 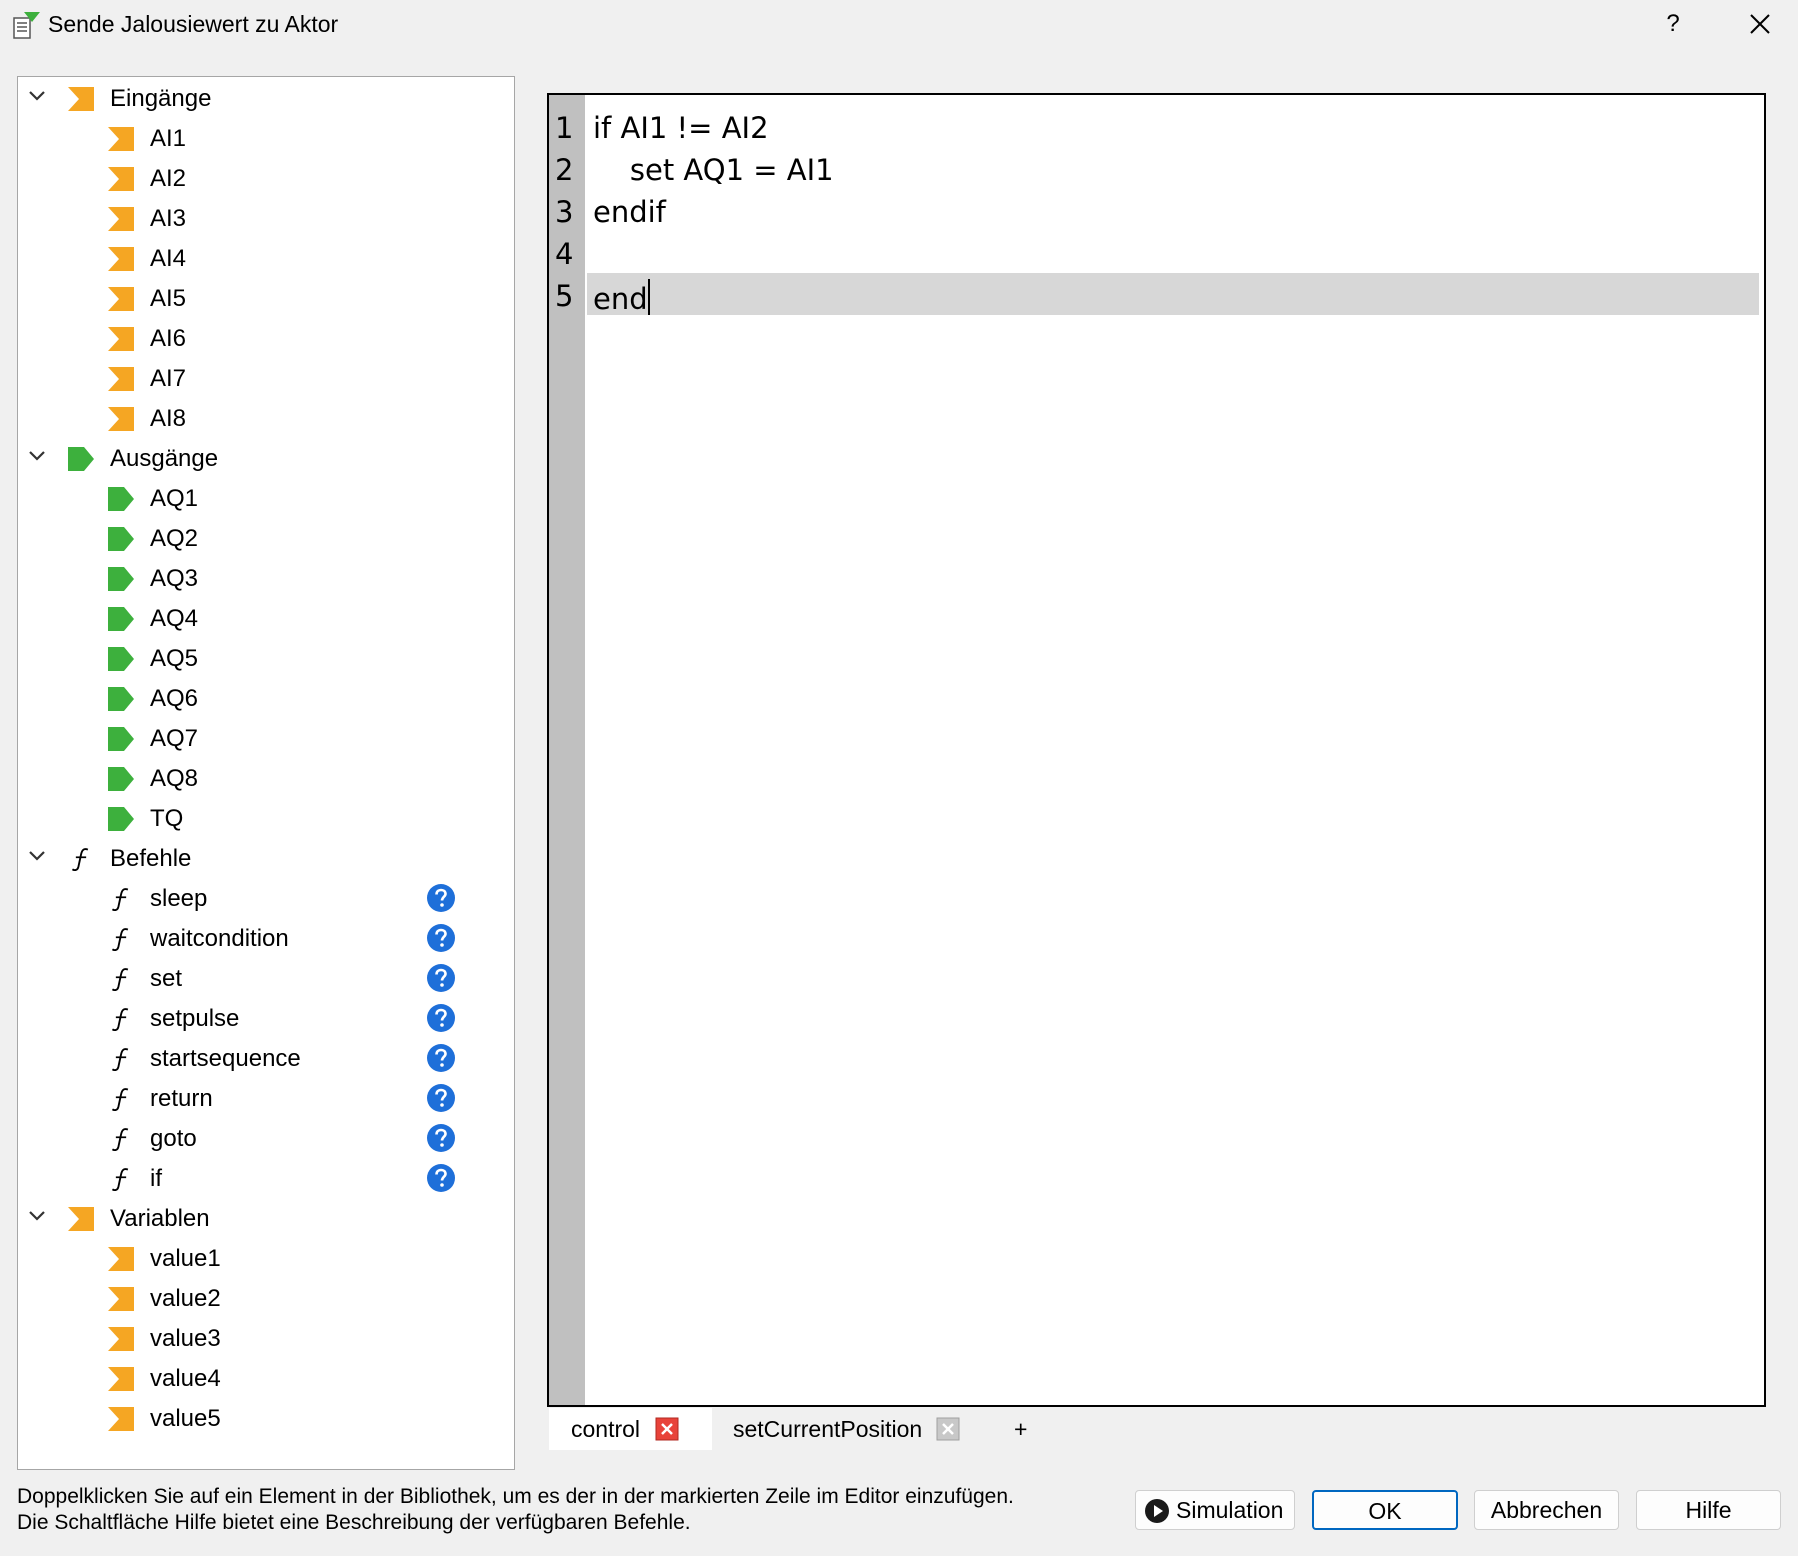 What do you see at coordinates (263, 538) in the screenshot?
I see `tree-item: AQ2` at bounding box center [263, 538].